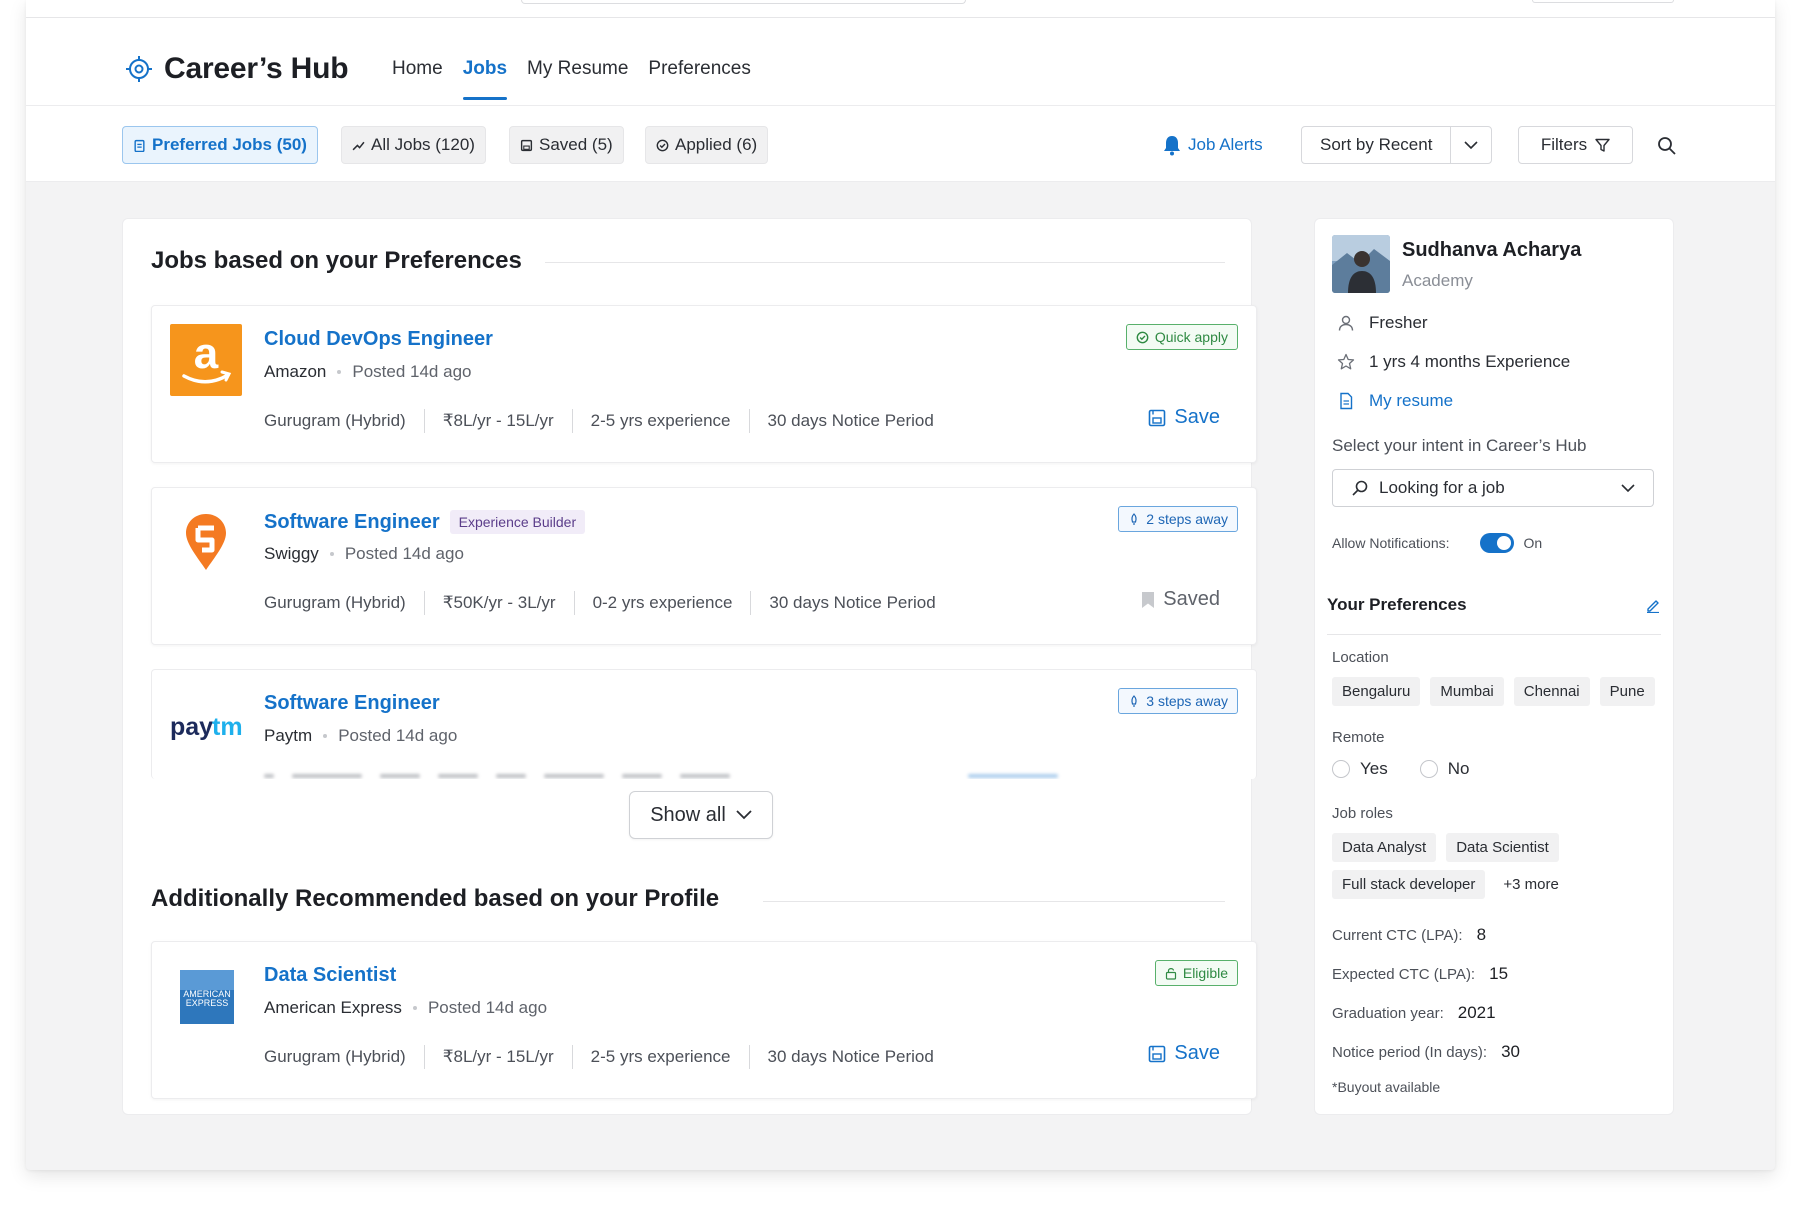 Image resolution: width=1800 pixels, height=1207 pixels. I want to click on chip-saved: Saved (5), so click(566, 145).